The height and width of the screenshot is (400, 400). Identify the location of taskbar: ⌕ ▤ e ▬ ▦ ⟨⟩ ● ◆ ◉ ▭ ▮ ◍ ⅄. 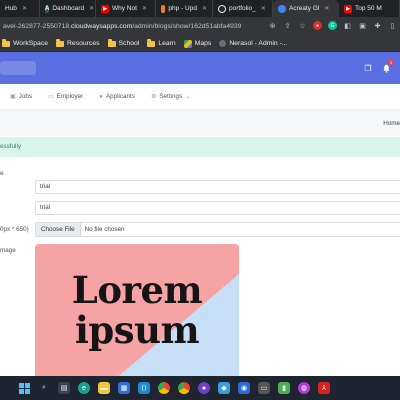
(200, 388).